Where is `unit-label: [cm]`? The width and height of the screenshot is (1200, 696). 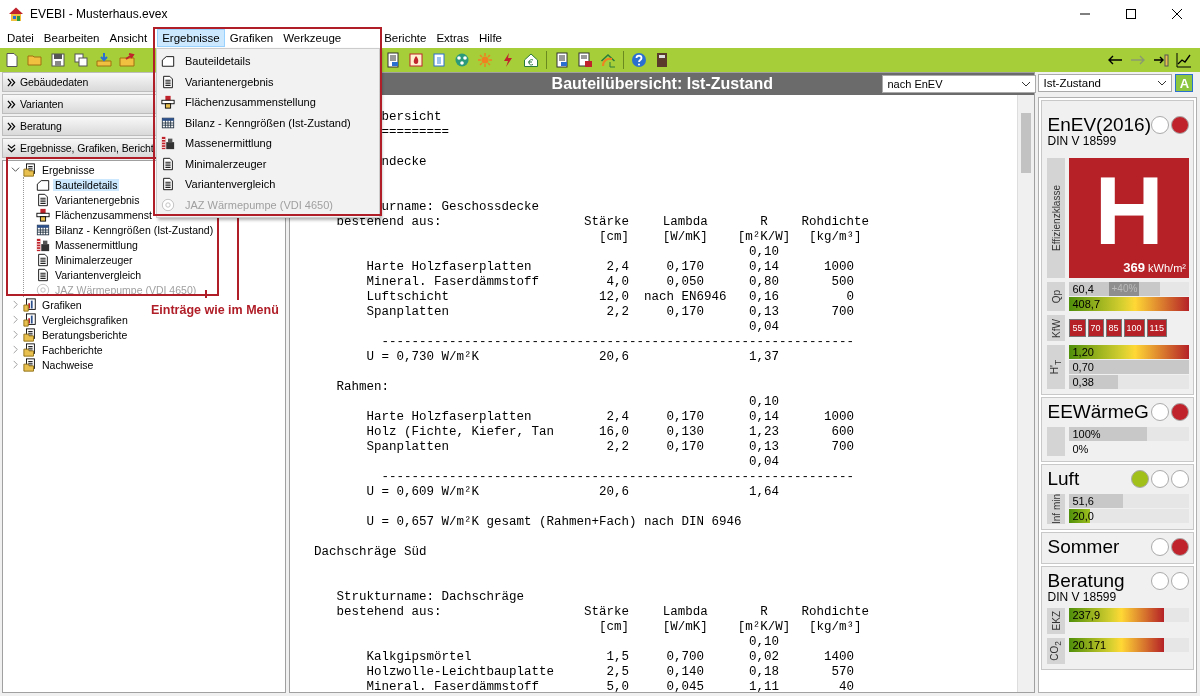 unit-label: [cm] is located at coordinates (614, 237).